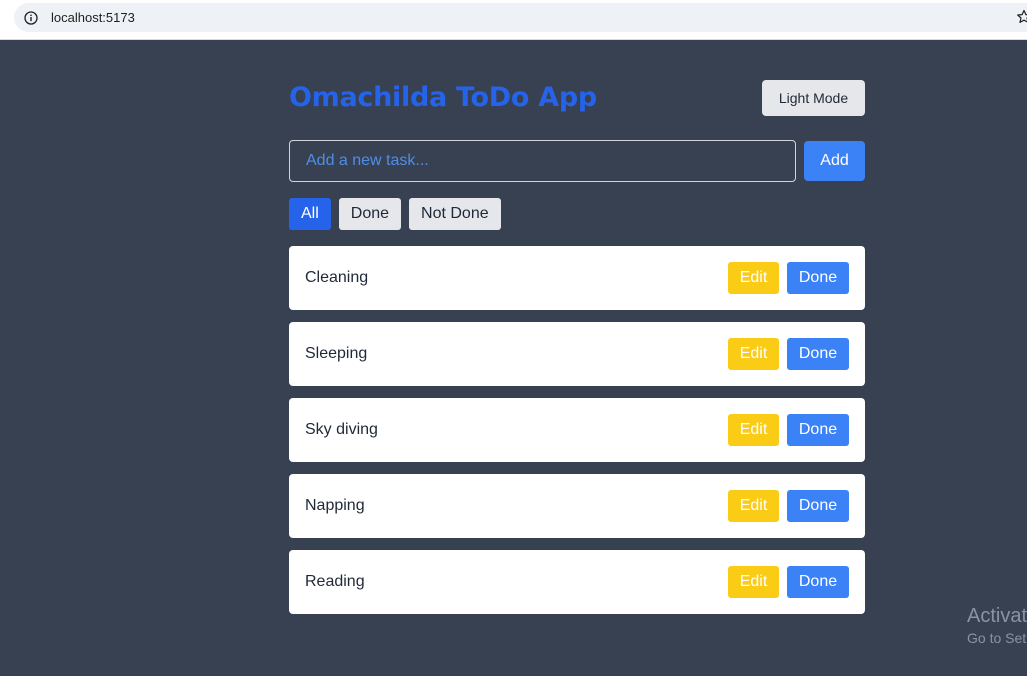  I want to click on task-item: Sky diving Edit Done, so click(577, 430).